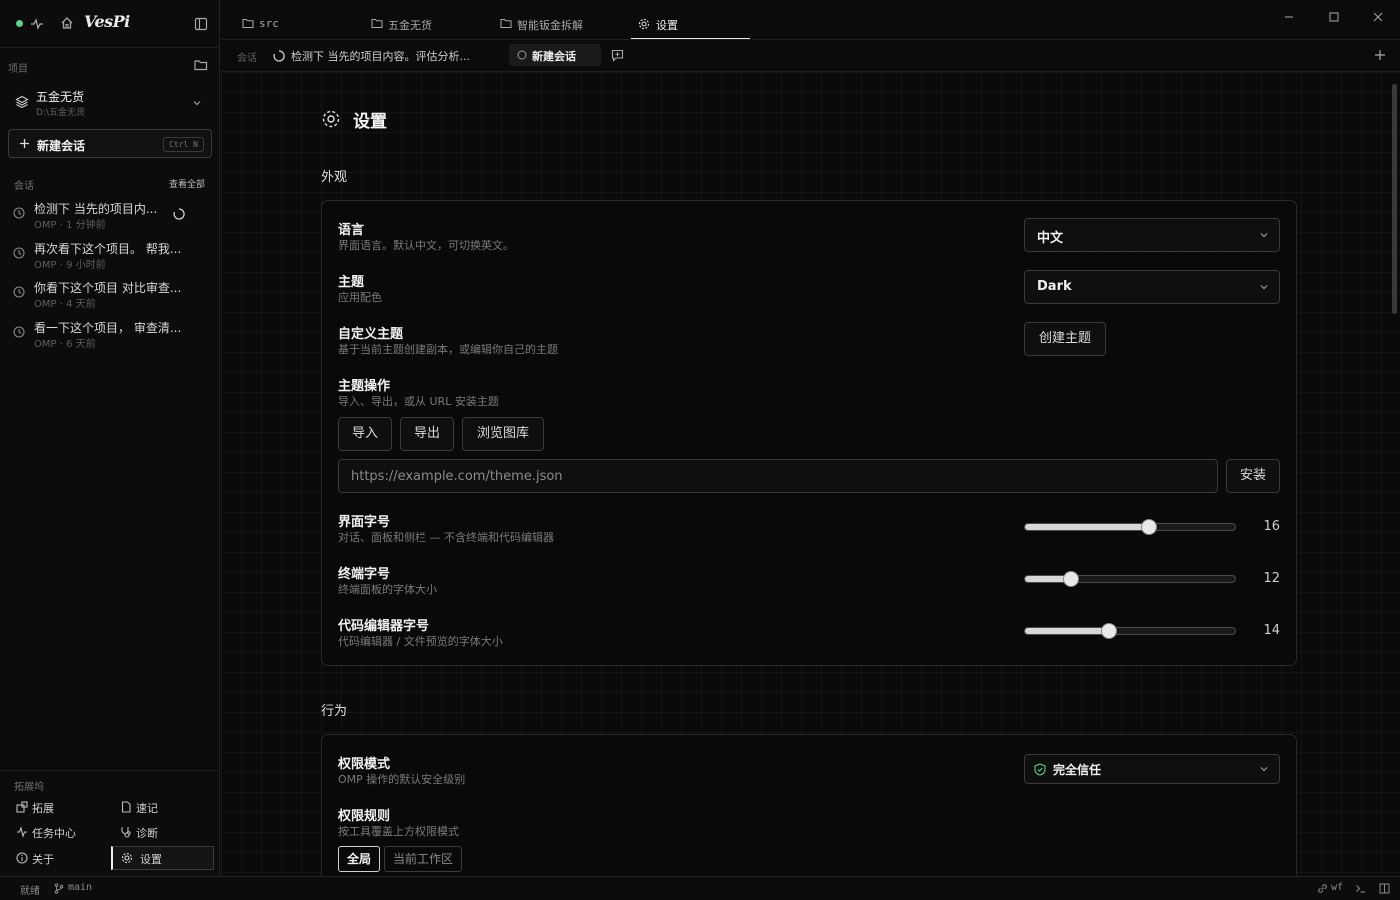 Image resolution: width=1400 pixels, height=900 pixels. I want to click on browse-gallery-button: 浏览图库, so click(503, 434).